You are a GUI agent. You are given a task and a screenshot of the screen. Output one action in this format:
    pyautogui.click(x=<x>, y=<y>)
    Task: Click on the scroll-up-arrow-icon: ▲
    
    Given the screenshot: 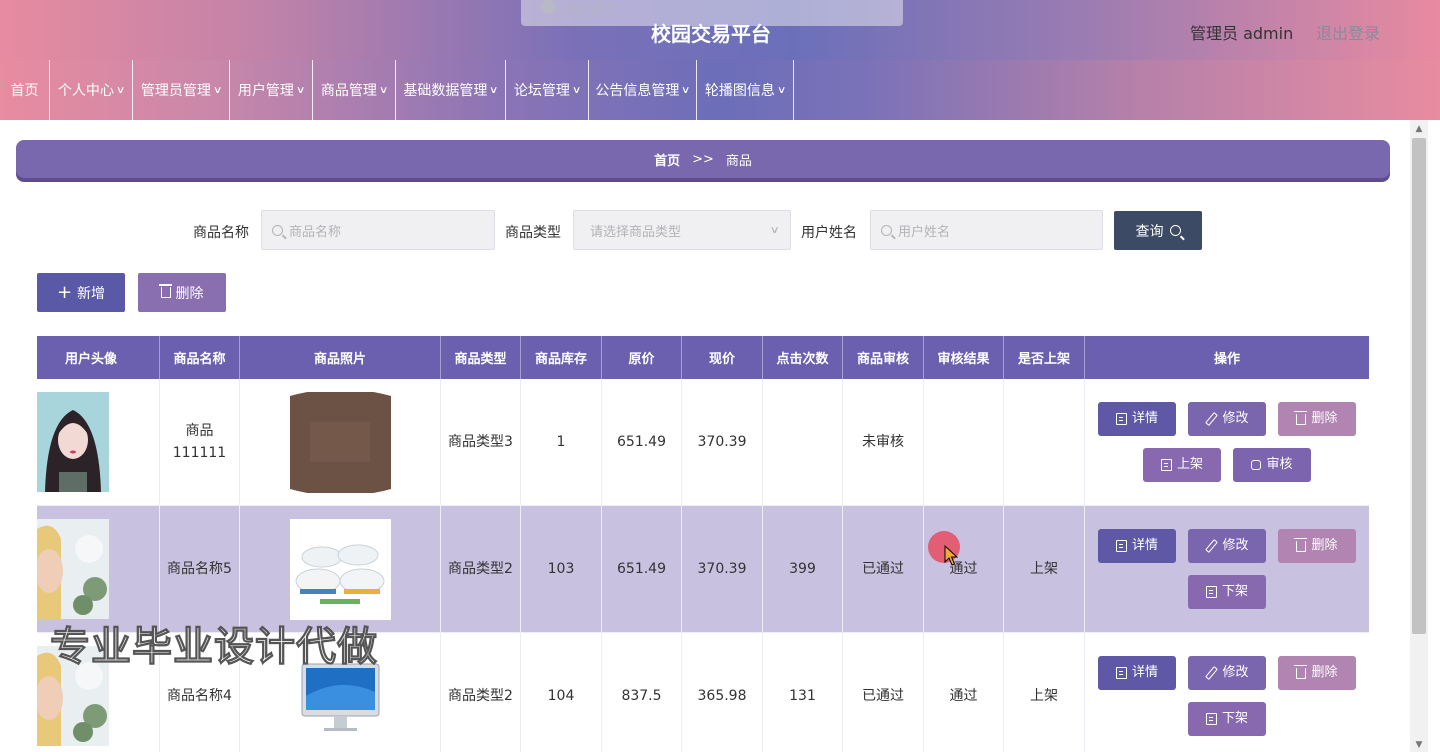 What is the action you would take?
    pyautogui.click(x=1419, y=129)
    